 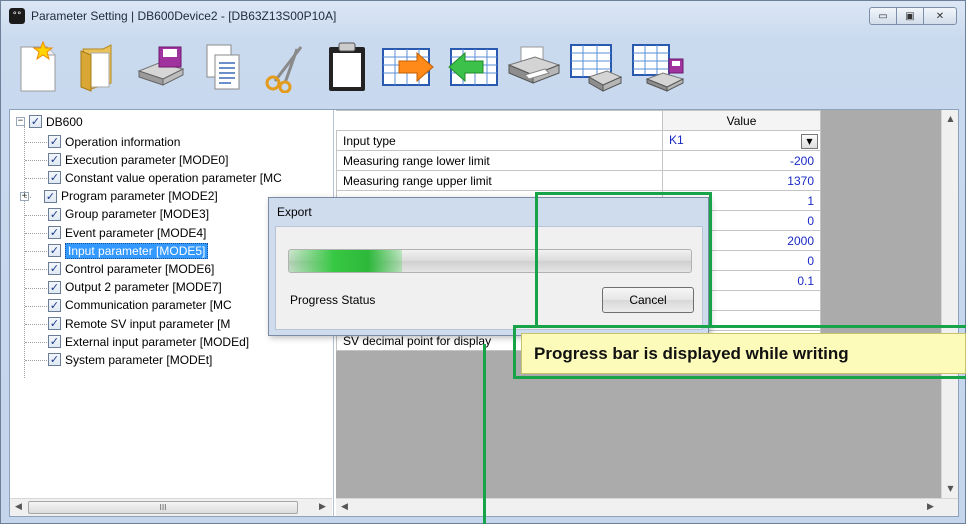 I want to click on toolbar, so click(x=350, y=67).